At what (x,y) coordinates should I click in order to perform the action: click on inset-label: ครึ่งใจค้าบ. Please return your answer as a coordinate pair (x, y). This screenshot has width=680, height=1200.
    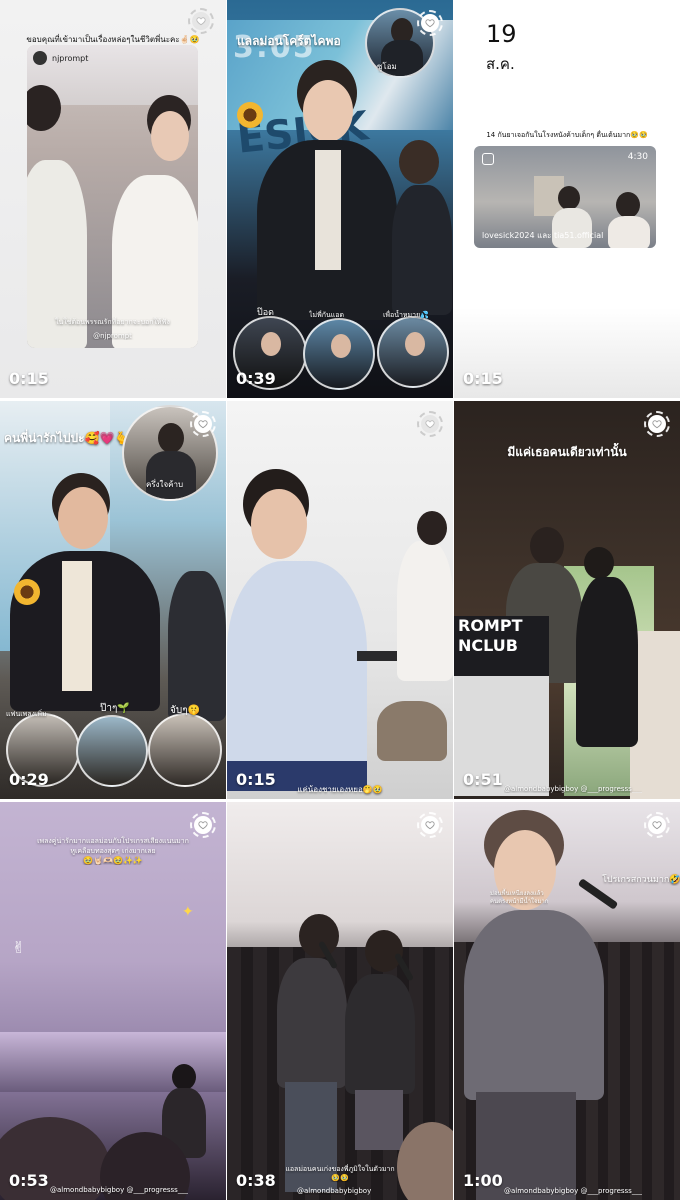
    Looking at the image, I should click on (165, 484).